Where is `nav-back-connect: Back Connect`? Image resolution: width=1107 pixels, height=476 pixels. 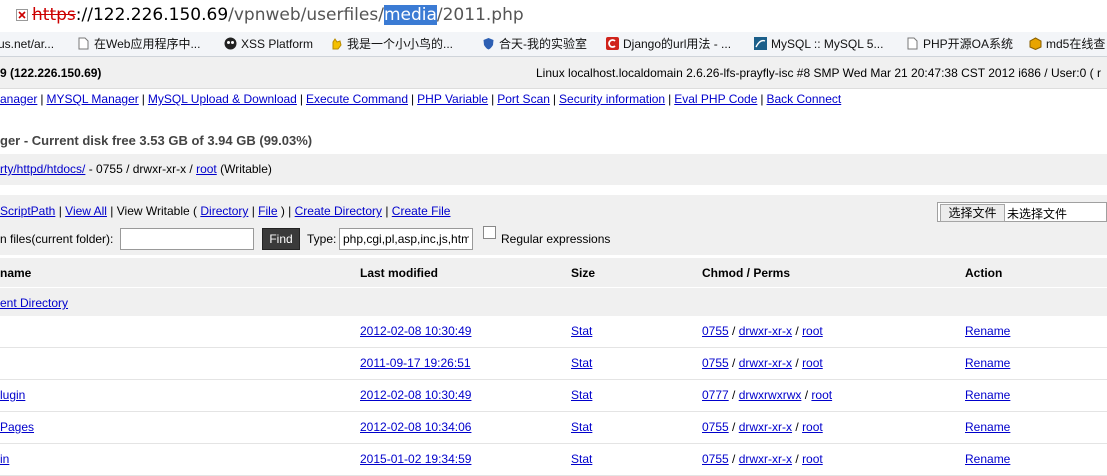 nav-back-connect: Back Connect is located at coordinates (804, 99).